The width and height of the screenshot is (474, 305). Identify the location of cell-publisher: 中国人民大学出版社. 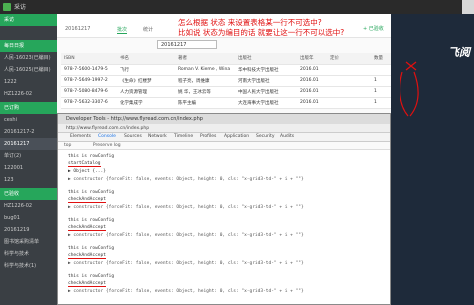
(266, 92).